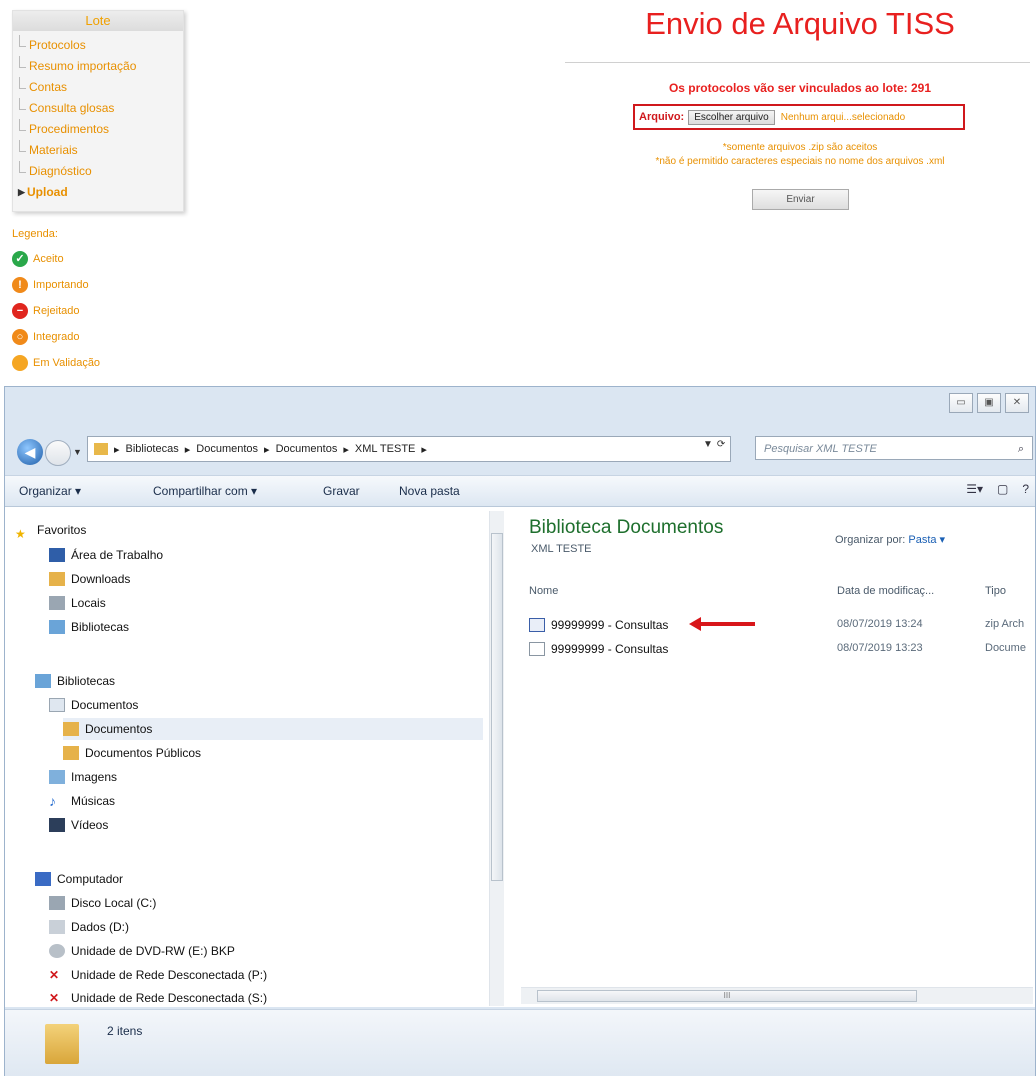 This screenshot has height=1077, width=1036. What do you see at coordinates (105, 705) in the screenshot?
I see `nav-label: Documentos` at bounding box center [105, 705].